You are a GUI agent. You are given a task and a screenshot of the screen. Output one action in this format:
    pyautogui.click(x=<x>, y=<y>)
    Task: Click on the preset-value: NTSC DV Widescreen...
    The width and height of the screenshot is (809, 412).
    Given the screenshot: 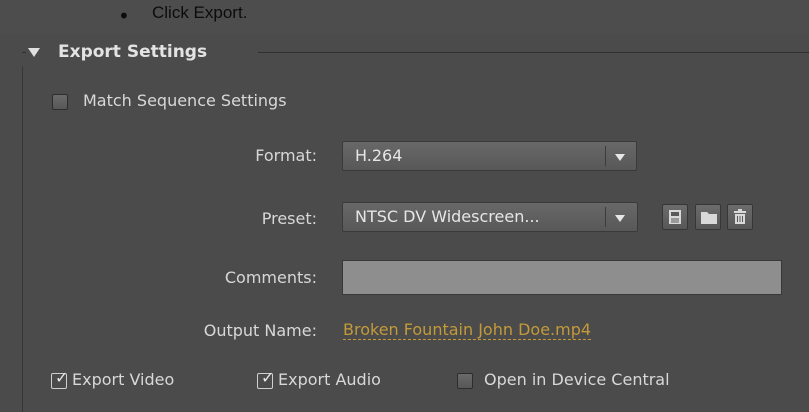 What is the action you would take?
    pyautogui.click(x=447, y=216)
    